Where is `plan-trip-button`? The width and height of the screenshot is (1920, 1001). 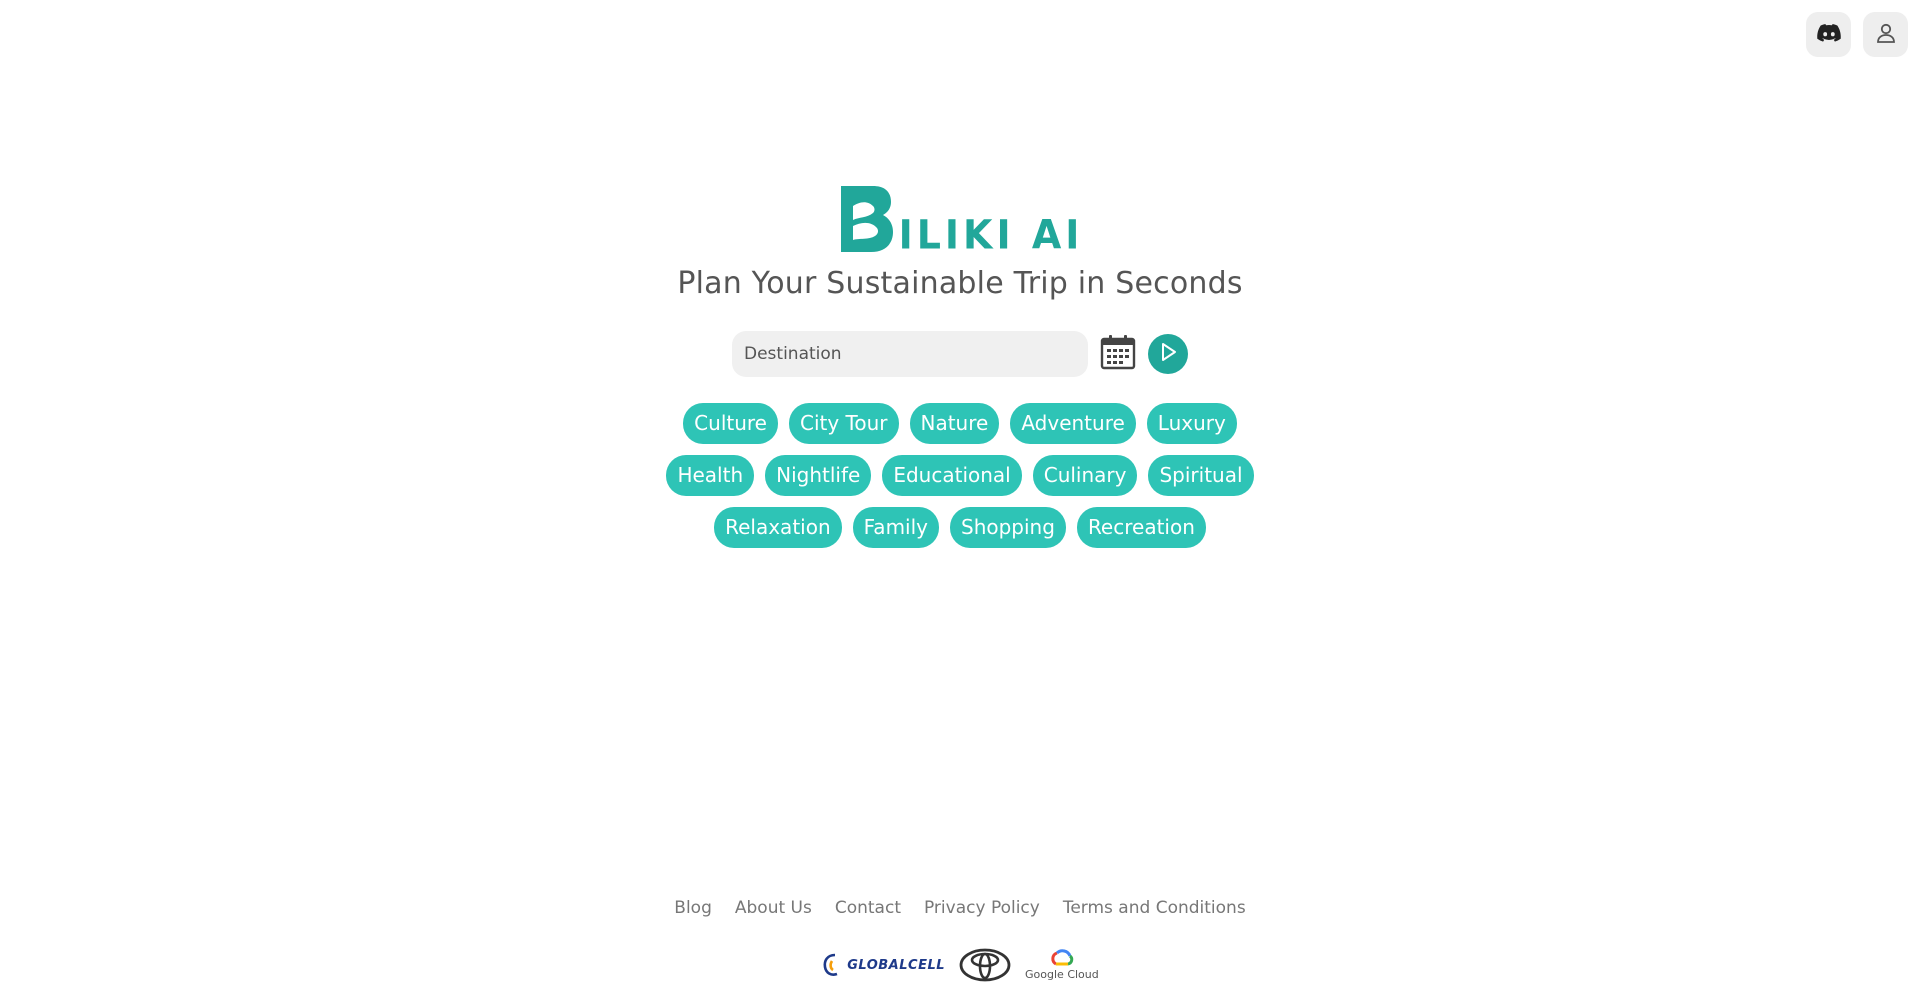 plan-trip-button is located at coordinates (1168, 354).